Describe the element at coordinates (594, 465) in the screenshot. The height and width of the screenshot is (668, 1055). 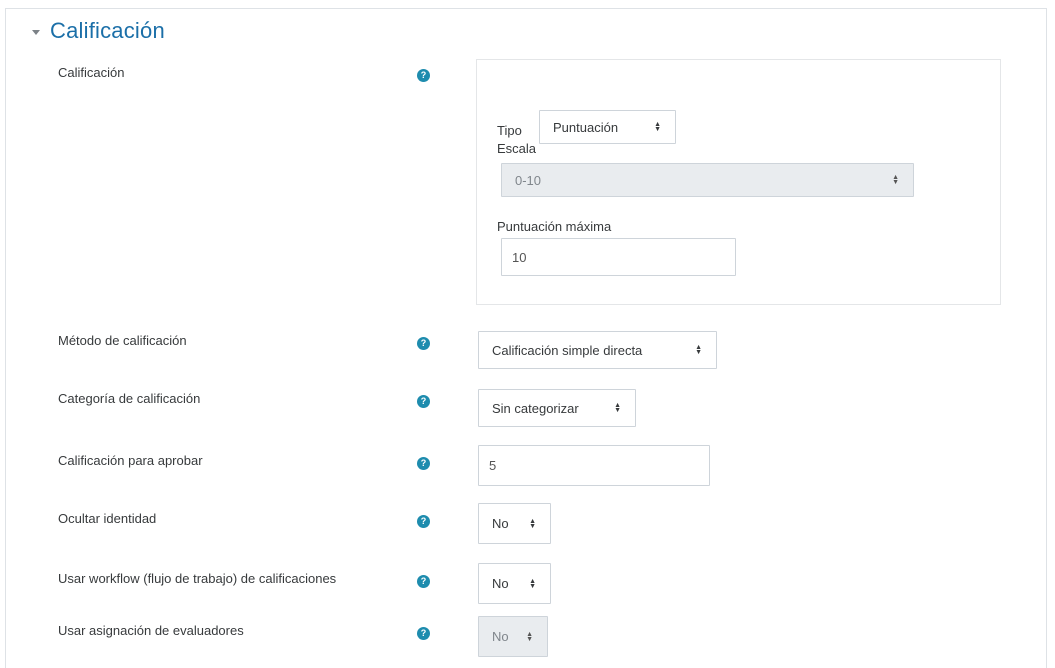
I see `aprobar-input: 5` at that location.